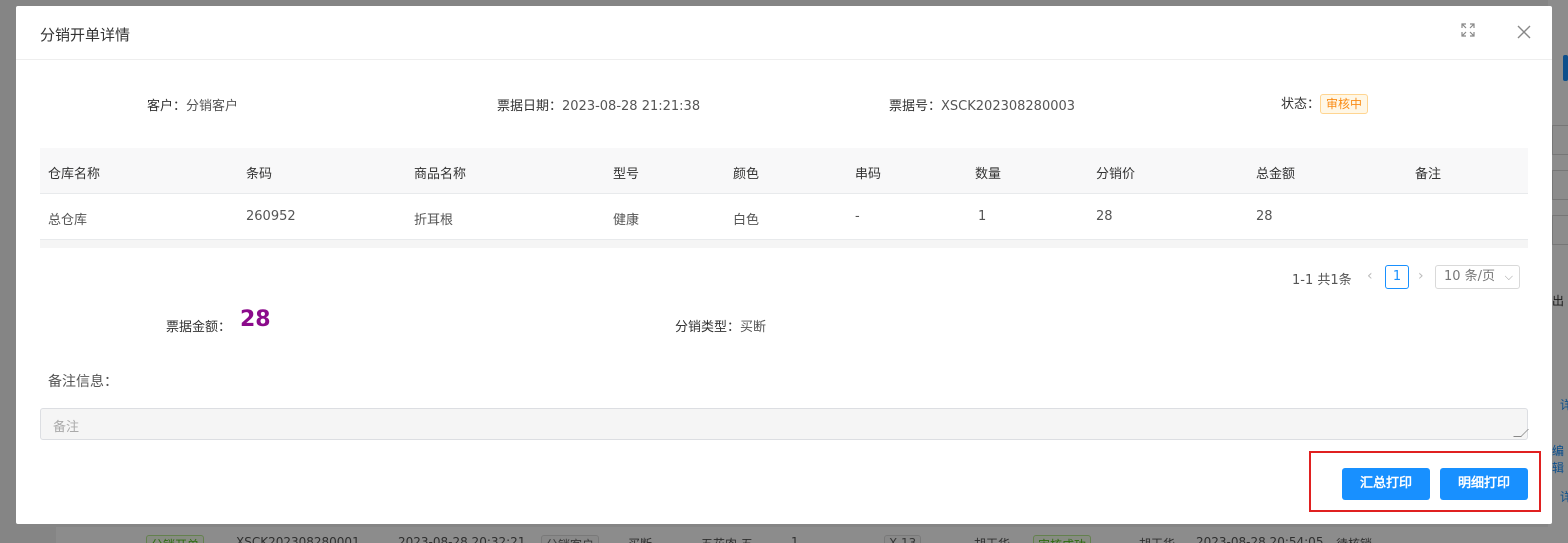 This screenshot has width=1568, height=543. I want to click on table-cell: 总仓库, so click(68, 220).